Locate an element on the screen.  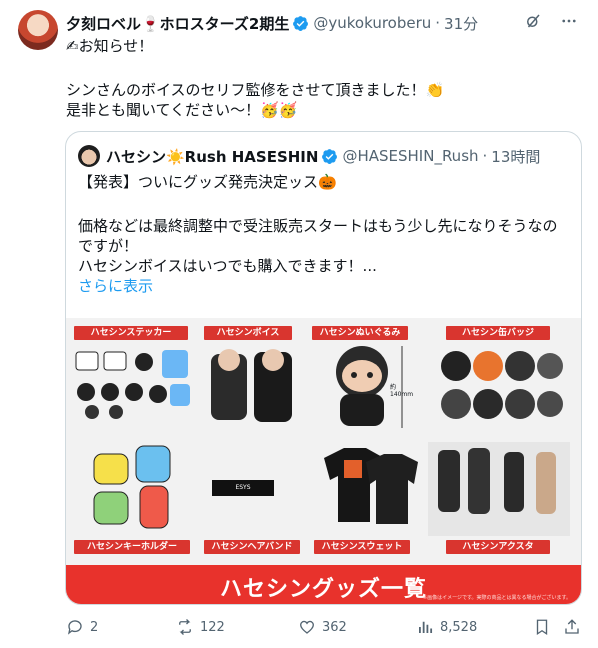
reply-count: 2 is located at coordinates (94, 627).